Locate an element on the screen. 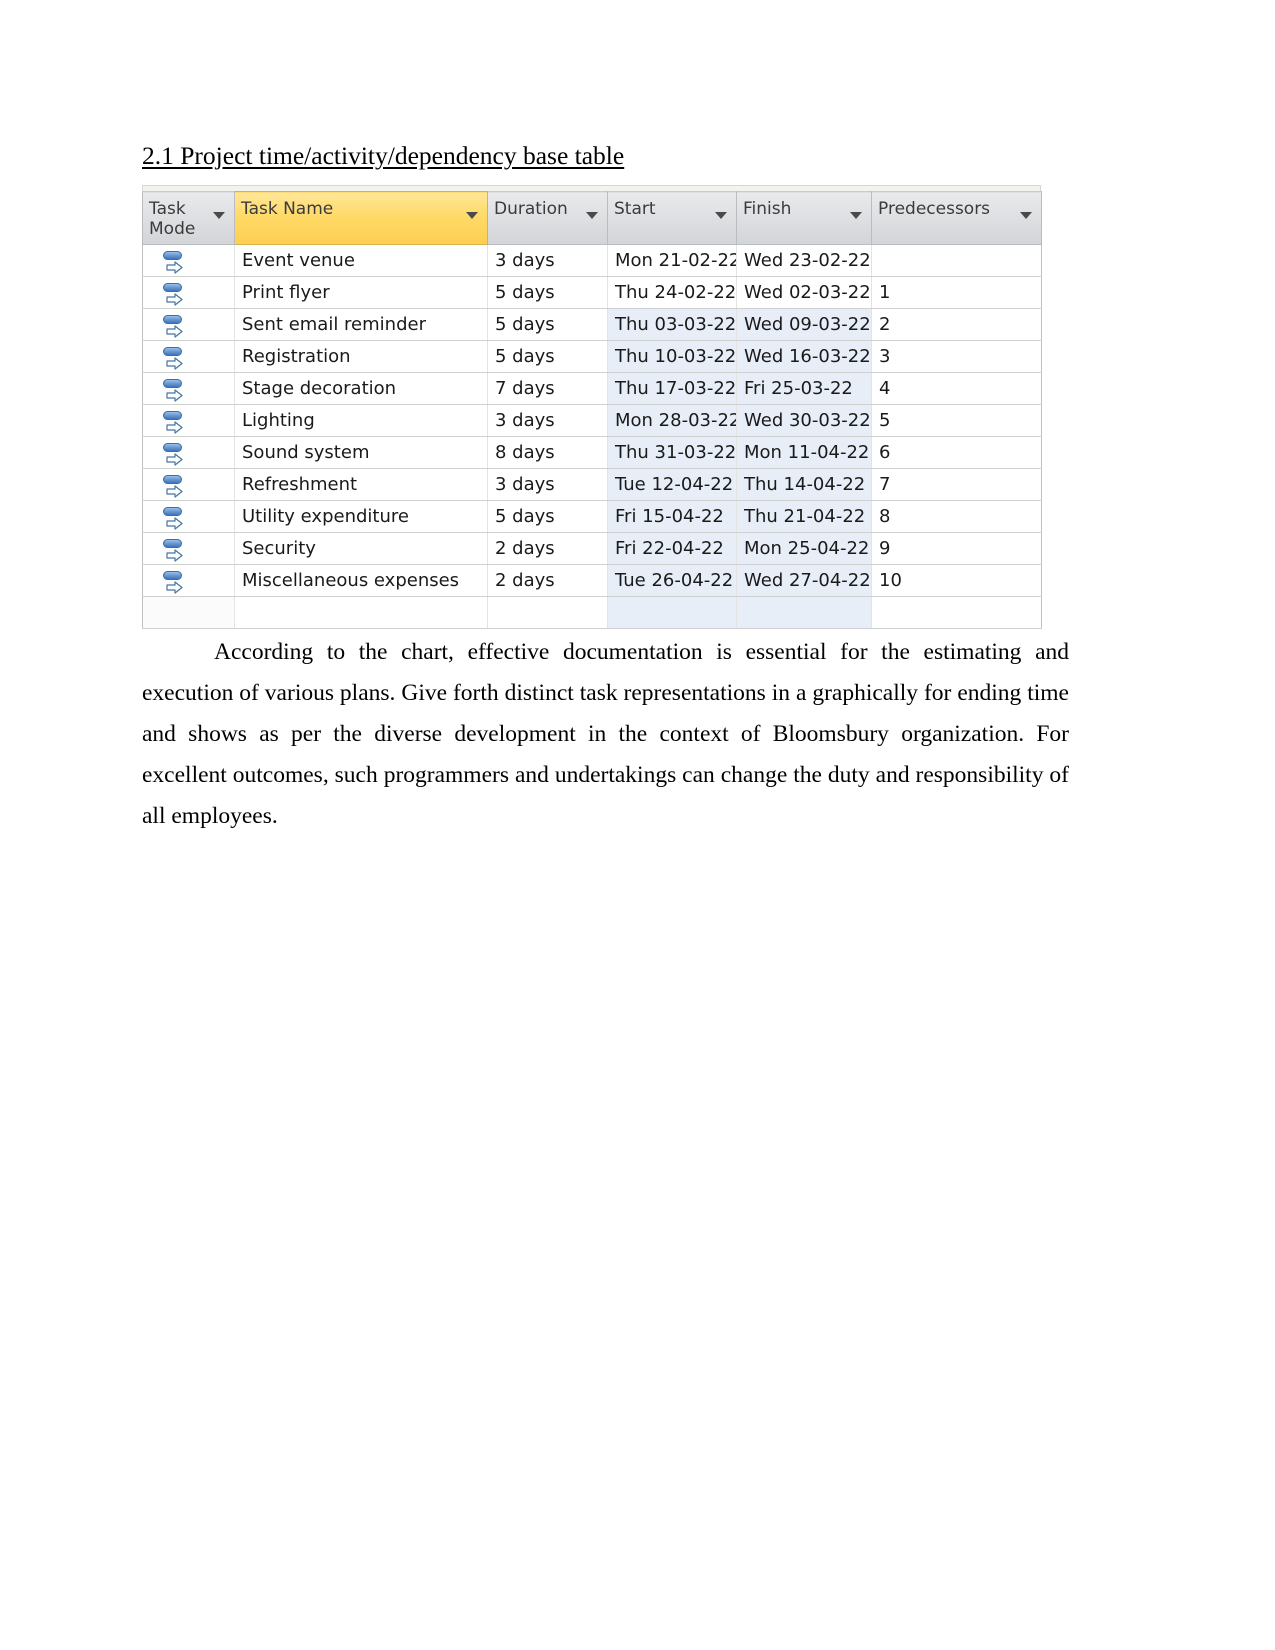 The width and height of the screenshot is (1275, 1650). cell-finish: Mon 25-04-22 is located at coordinates (804, 548).